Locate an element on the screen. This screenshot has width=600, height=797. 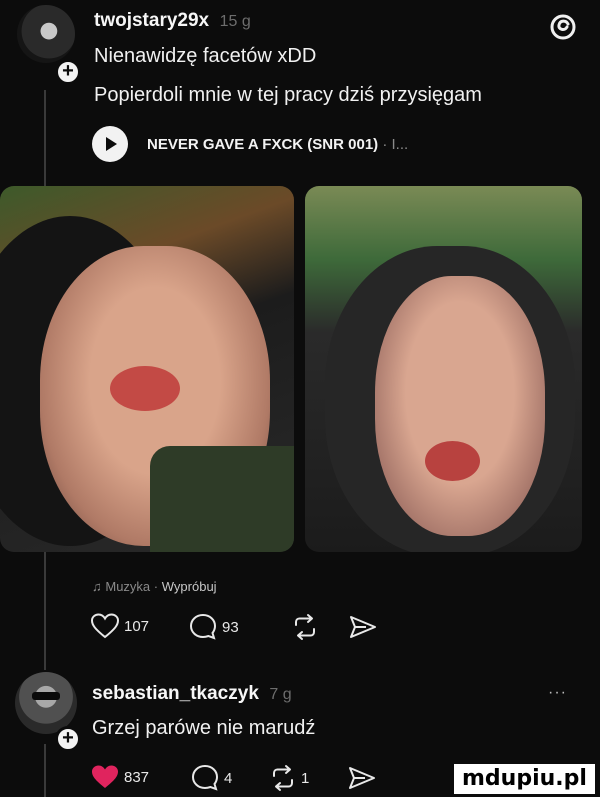
comment-button: 4 is located at coordinates (211, 778).